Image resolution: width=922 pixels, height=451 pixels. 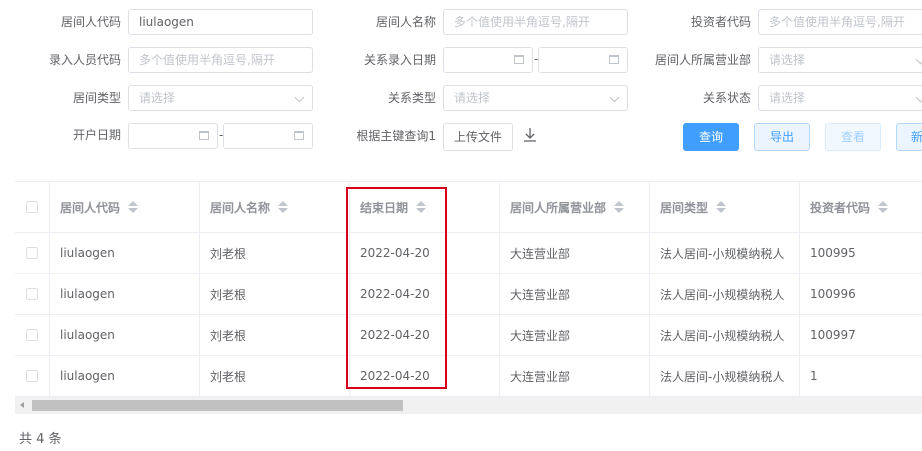 I want to click on broker-branch-placeholder: 请选择, so click(x=787, y=60).